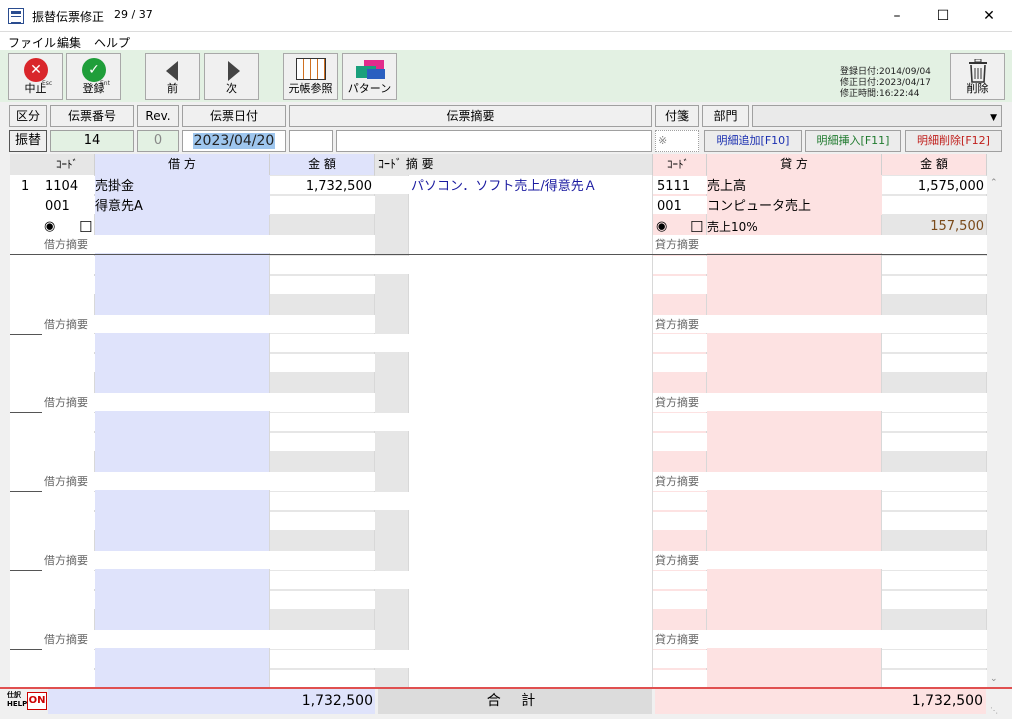  Describe the element at coordinates (17, 701) in the screenshot. I see `help-icon: 仕訳 HELP` at that location.